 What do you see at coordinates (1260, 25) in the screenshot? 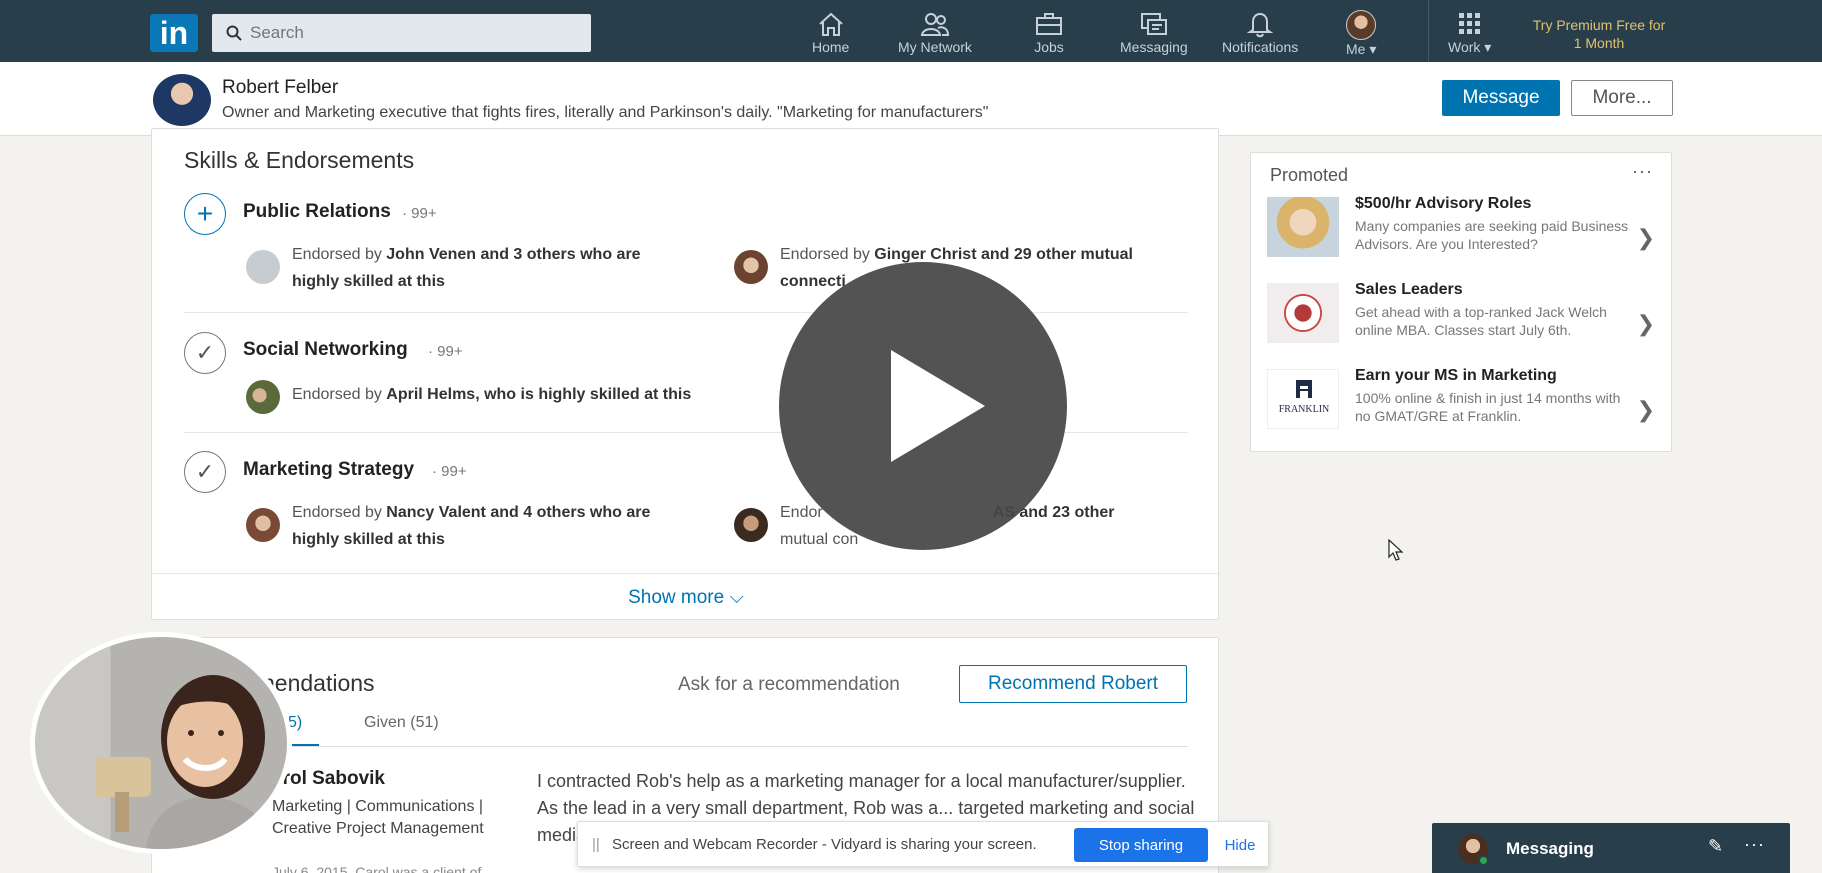
I see `bell-icon` at bounding box center [1260, 25].